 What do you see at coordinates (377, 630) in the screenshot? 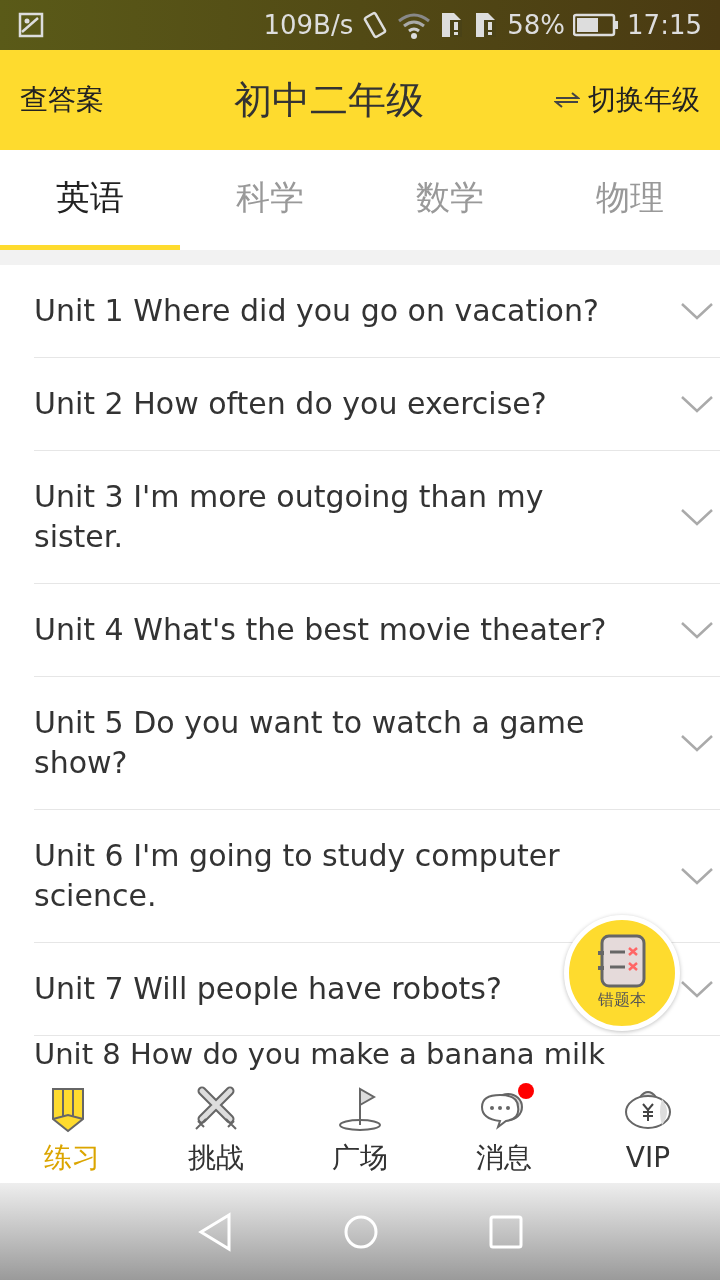
I see `unit-row: Unit 4 What's the best movie theater?` at bounding box center [377, 630].